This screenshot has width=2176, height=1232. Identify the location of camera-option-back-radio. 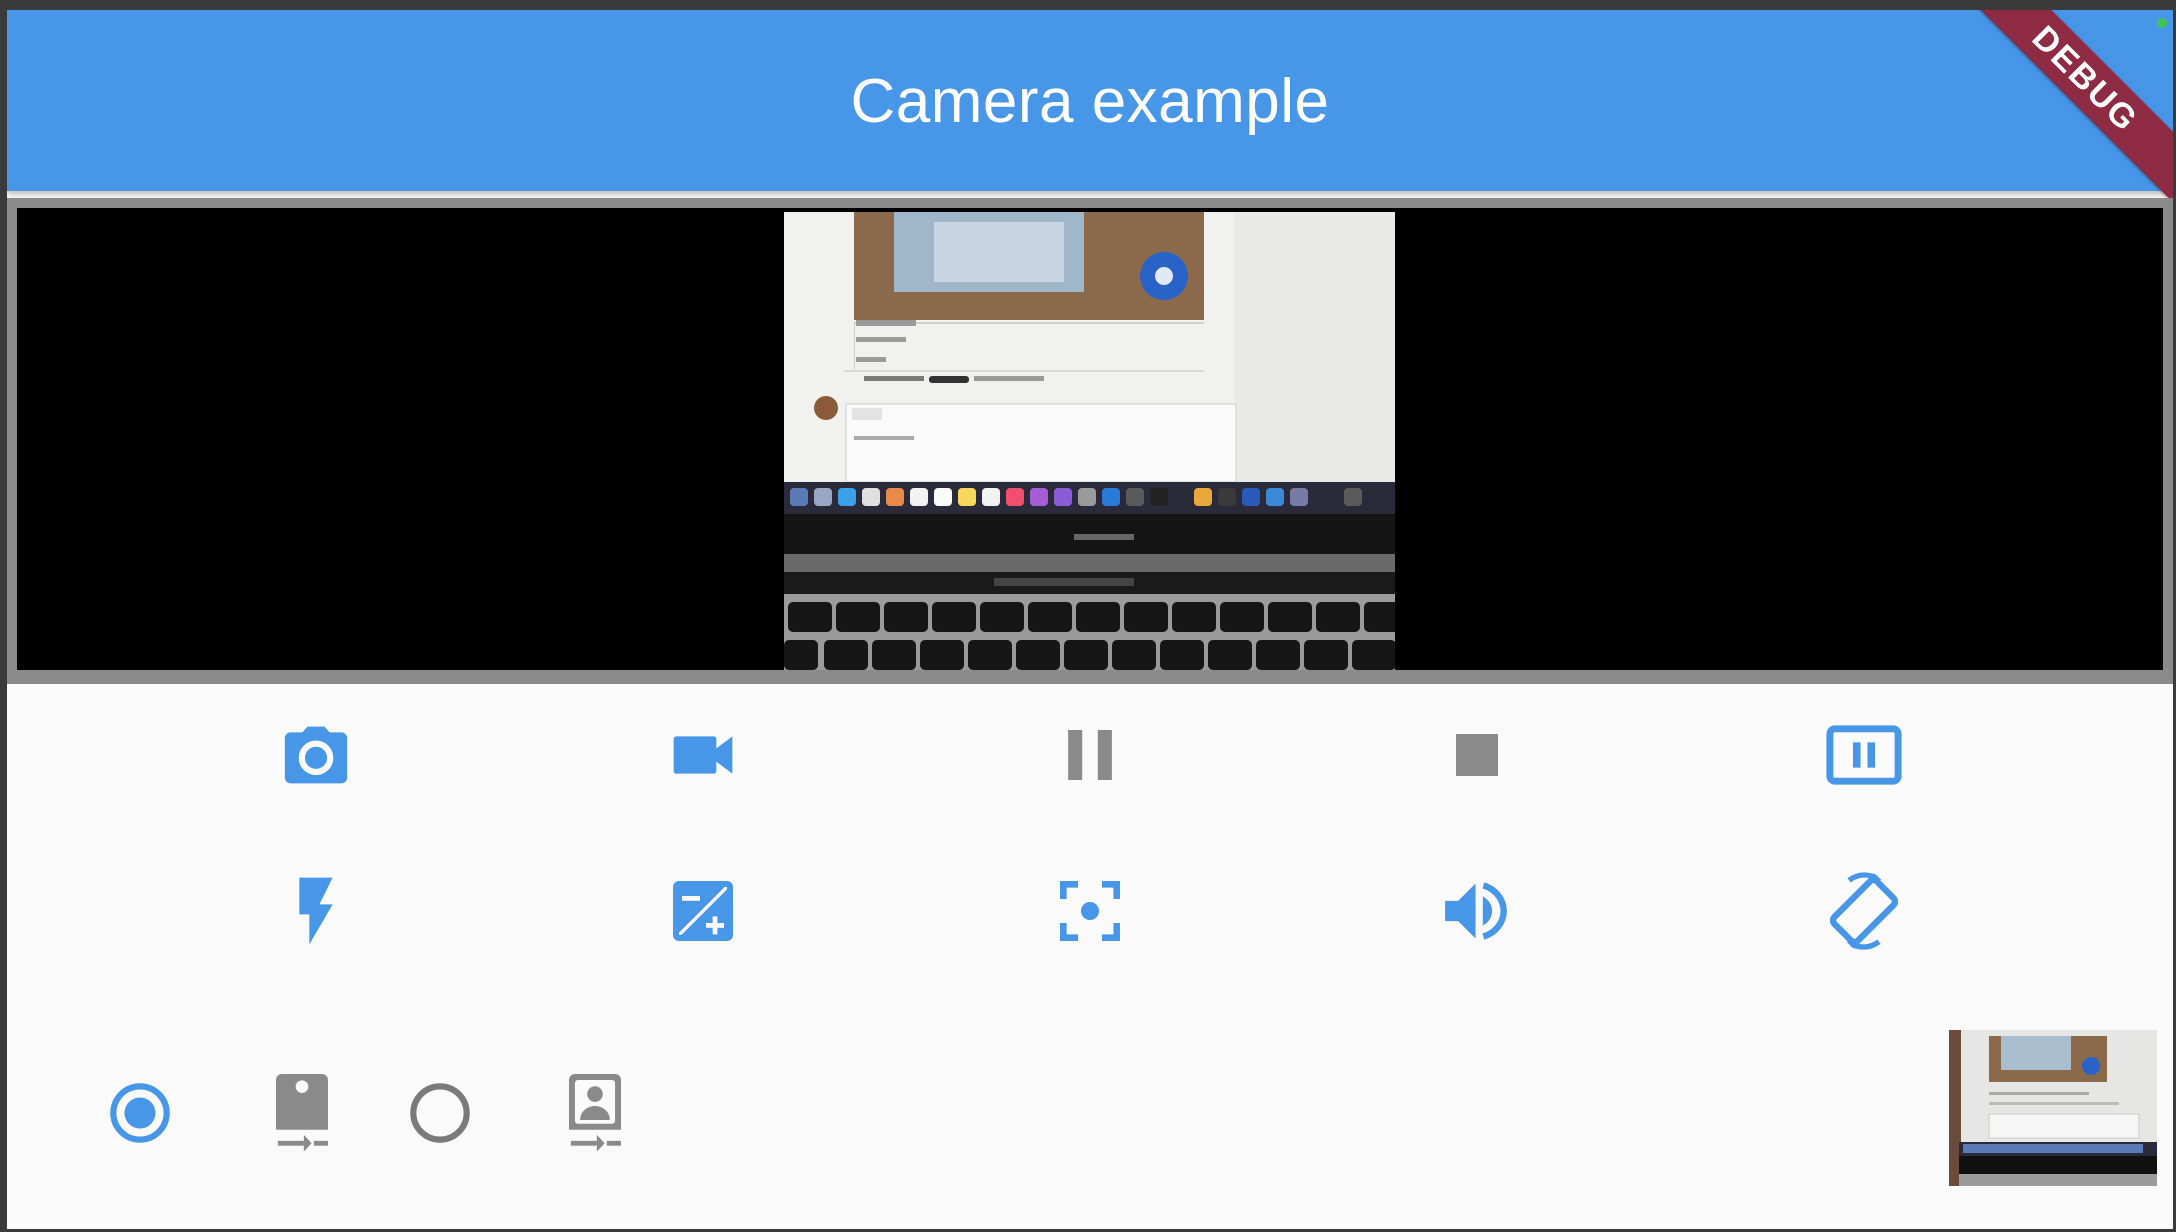
(140, 1113).